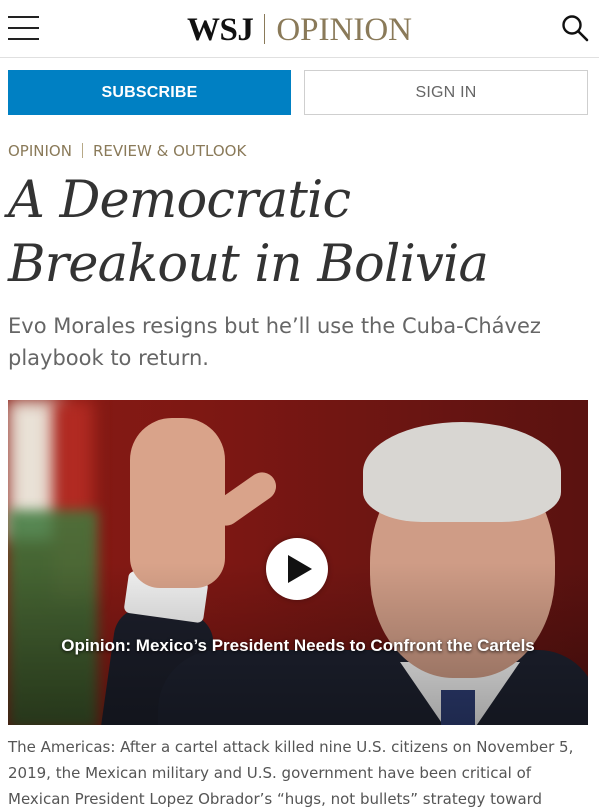 The image size is (599, 812). I want to click on play-icon, so click(297, 569).